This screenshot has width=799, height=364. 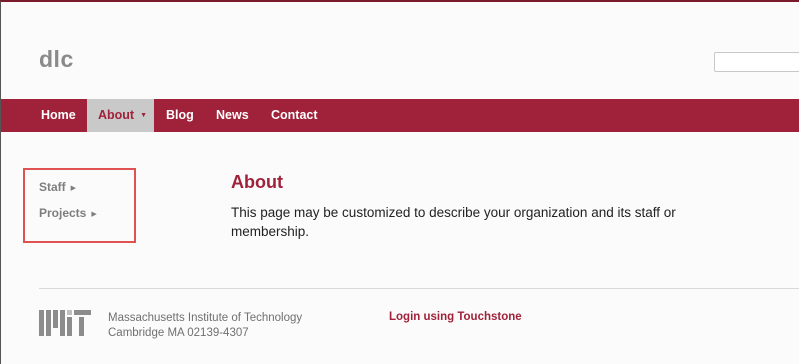 What do you see at coordinates (205, 318) in the screenshot?
I see `footer-address-line1: Massachusetts Institute of Technology` at bounding box center [205, 318].